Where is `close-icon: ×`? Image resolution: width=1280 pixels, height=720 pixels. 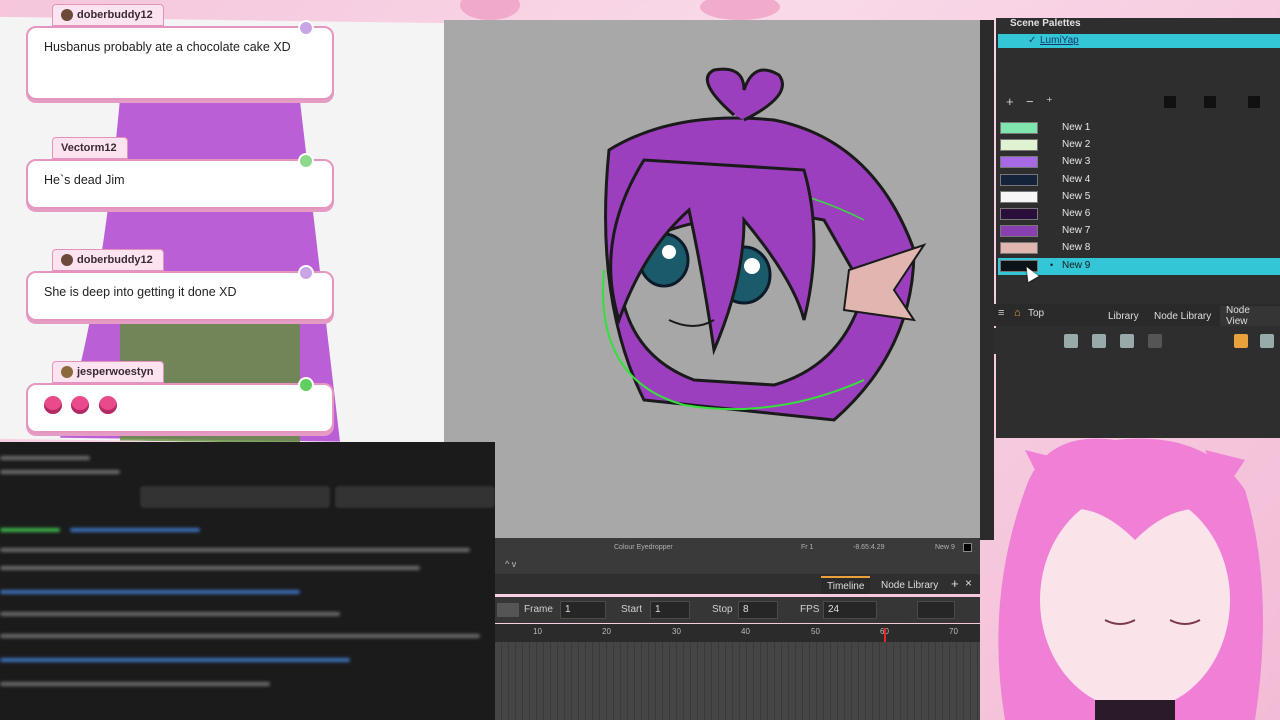 close-icon: × is located at coordinates (968, 583).